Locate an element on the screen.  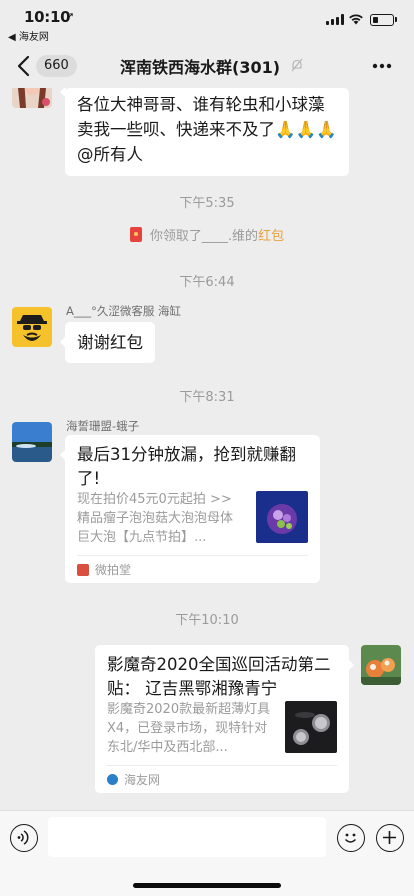
sender-name: A___°久涩微客服 海缸 is located at coordinates (124, 311).